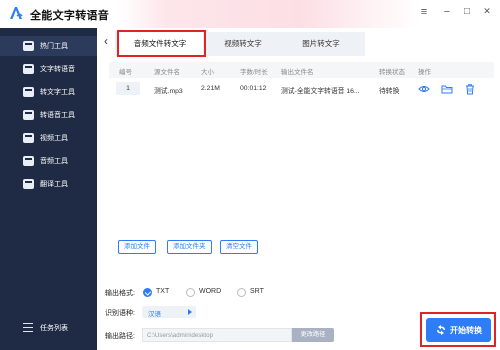  I want to click on sidebar-item-convert-text: 转文字工具, so click(48, 92).